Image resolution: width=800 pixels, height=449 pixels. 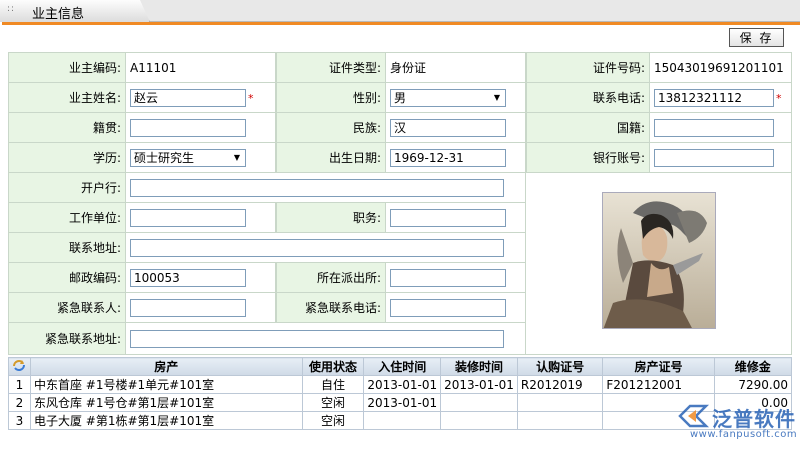 I want to click on owner-photo, so click(x=659, y=260).